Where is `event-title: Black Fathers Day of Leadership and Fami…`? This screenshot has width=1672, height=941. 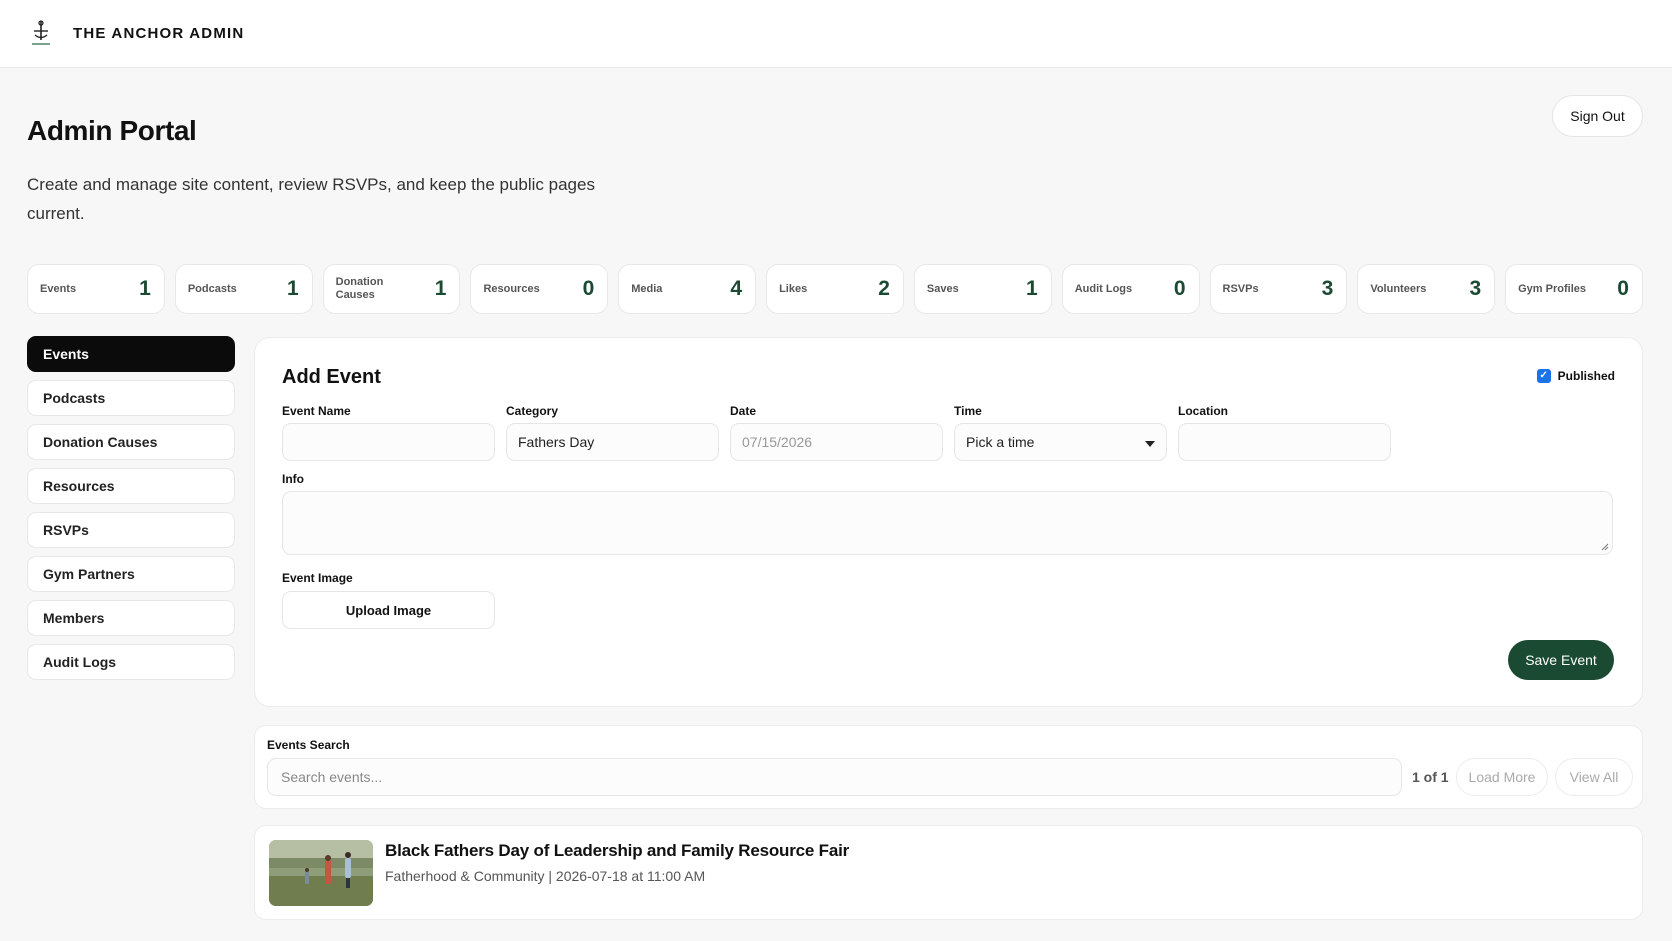 event-title: Black Fathers Day of Leadership and Fami… is located at coordinates (617, 851).